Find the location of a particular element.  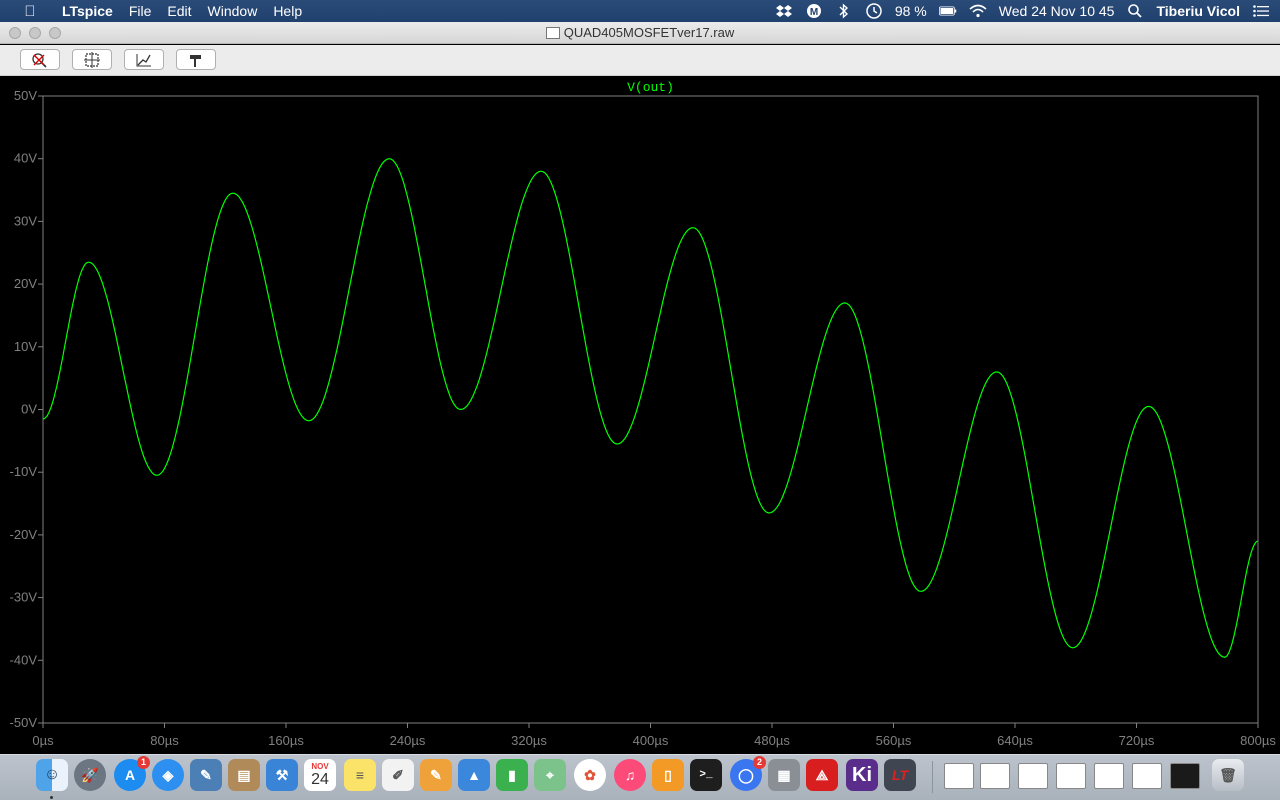

app-store-icon: A1 is located at coordinates (132, 773).